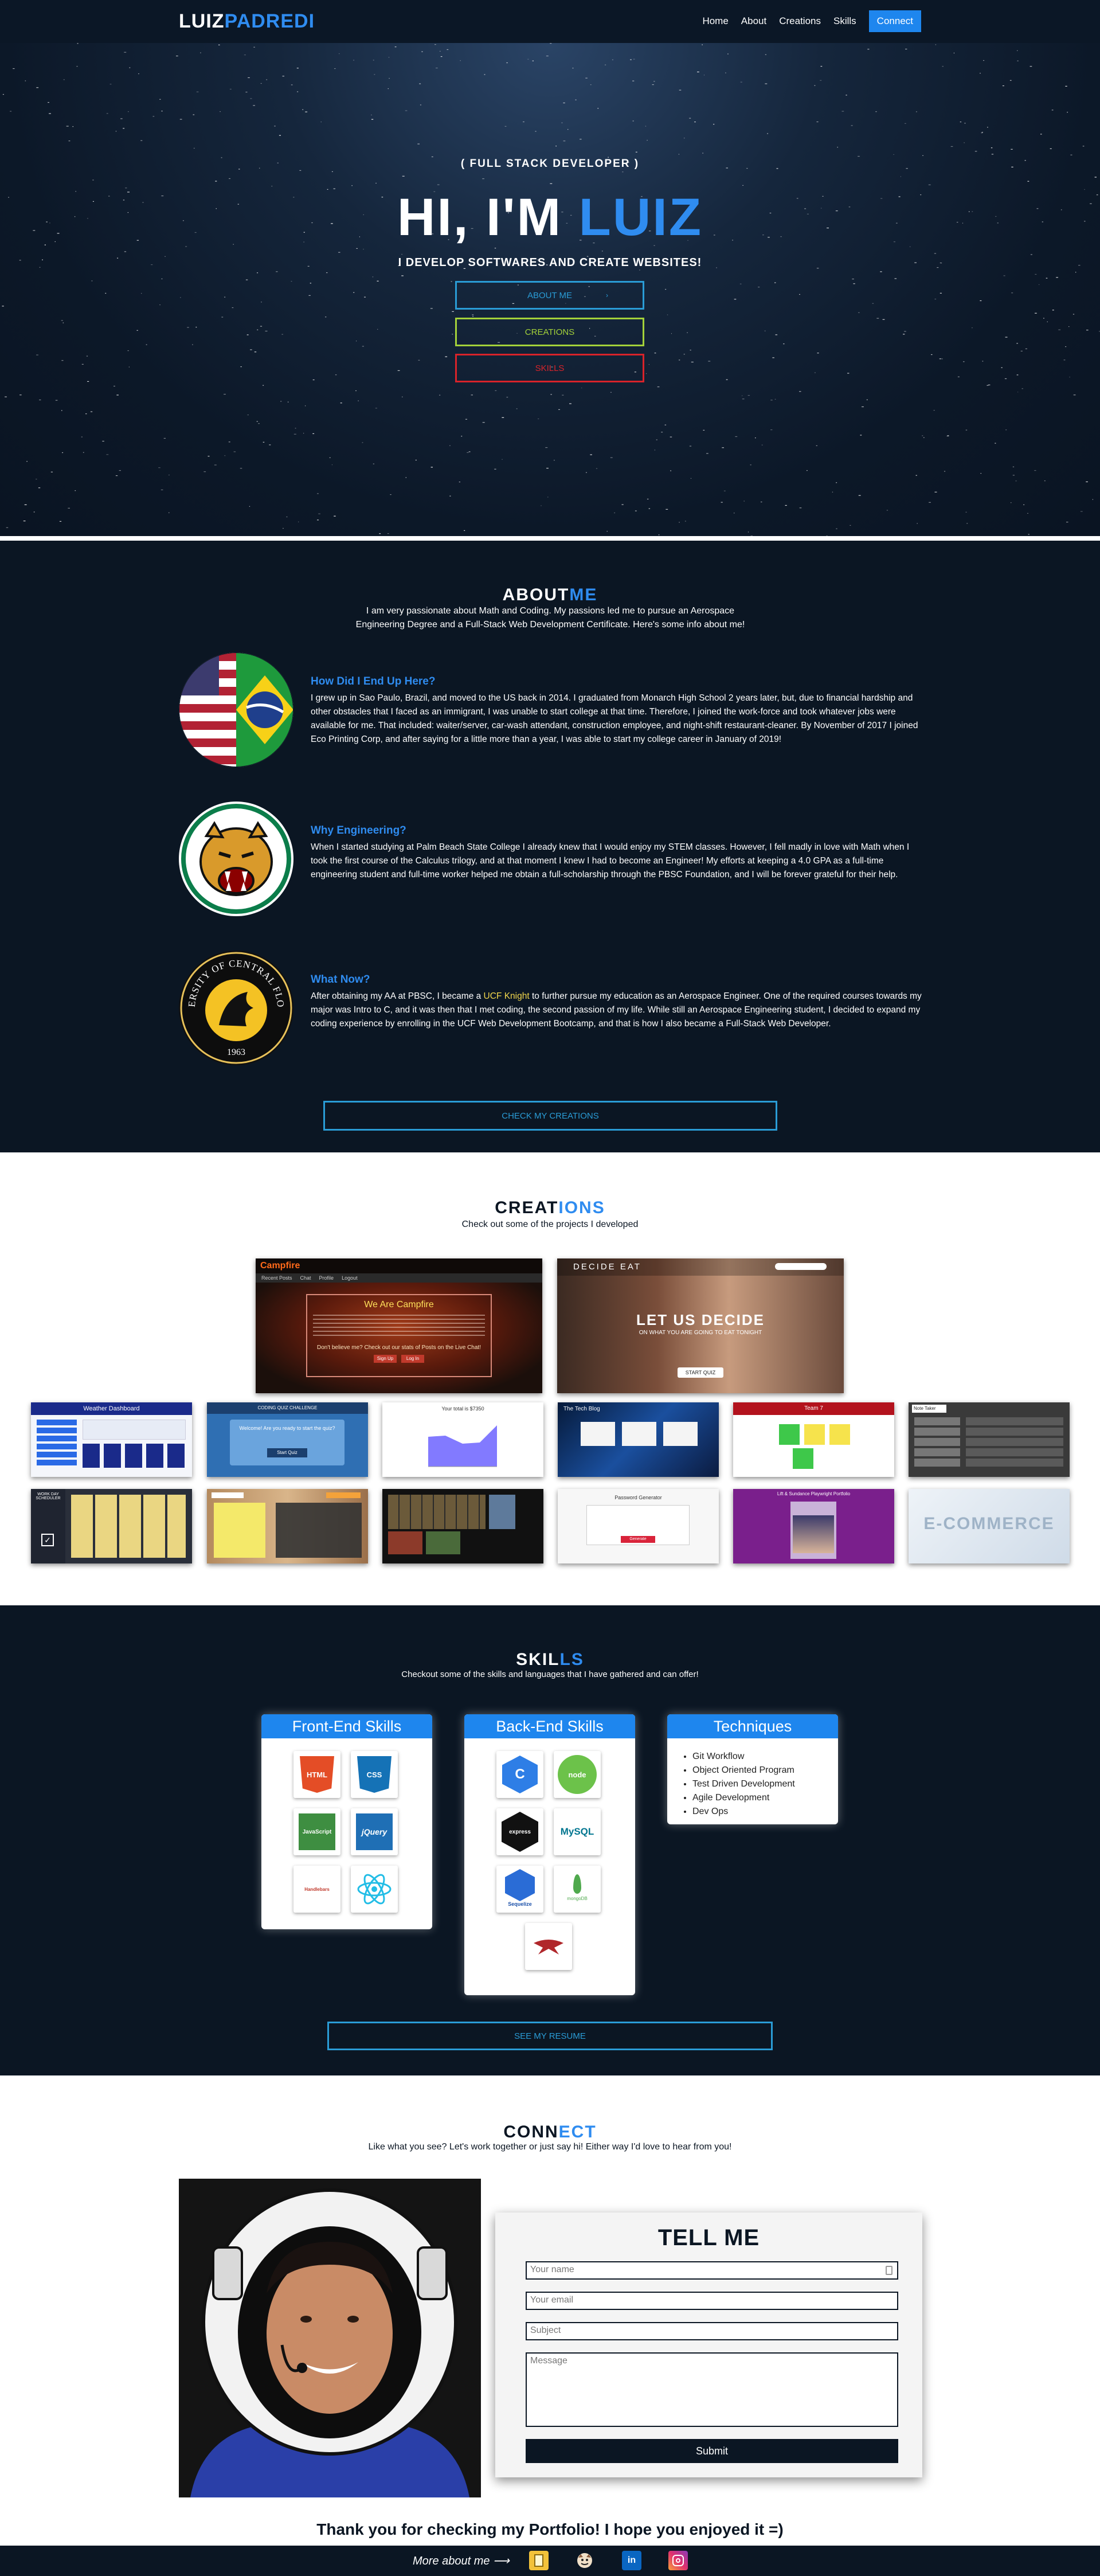  Describe the element at coordinates (712, 2389) in the screenshot. I see `message-textarea: Message` at that location.